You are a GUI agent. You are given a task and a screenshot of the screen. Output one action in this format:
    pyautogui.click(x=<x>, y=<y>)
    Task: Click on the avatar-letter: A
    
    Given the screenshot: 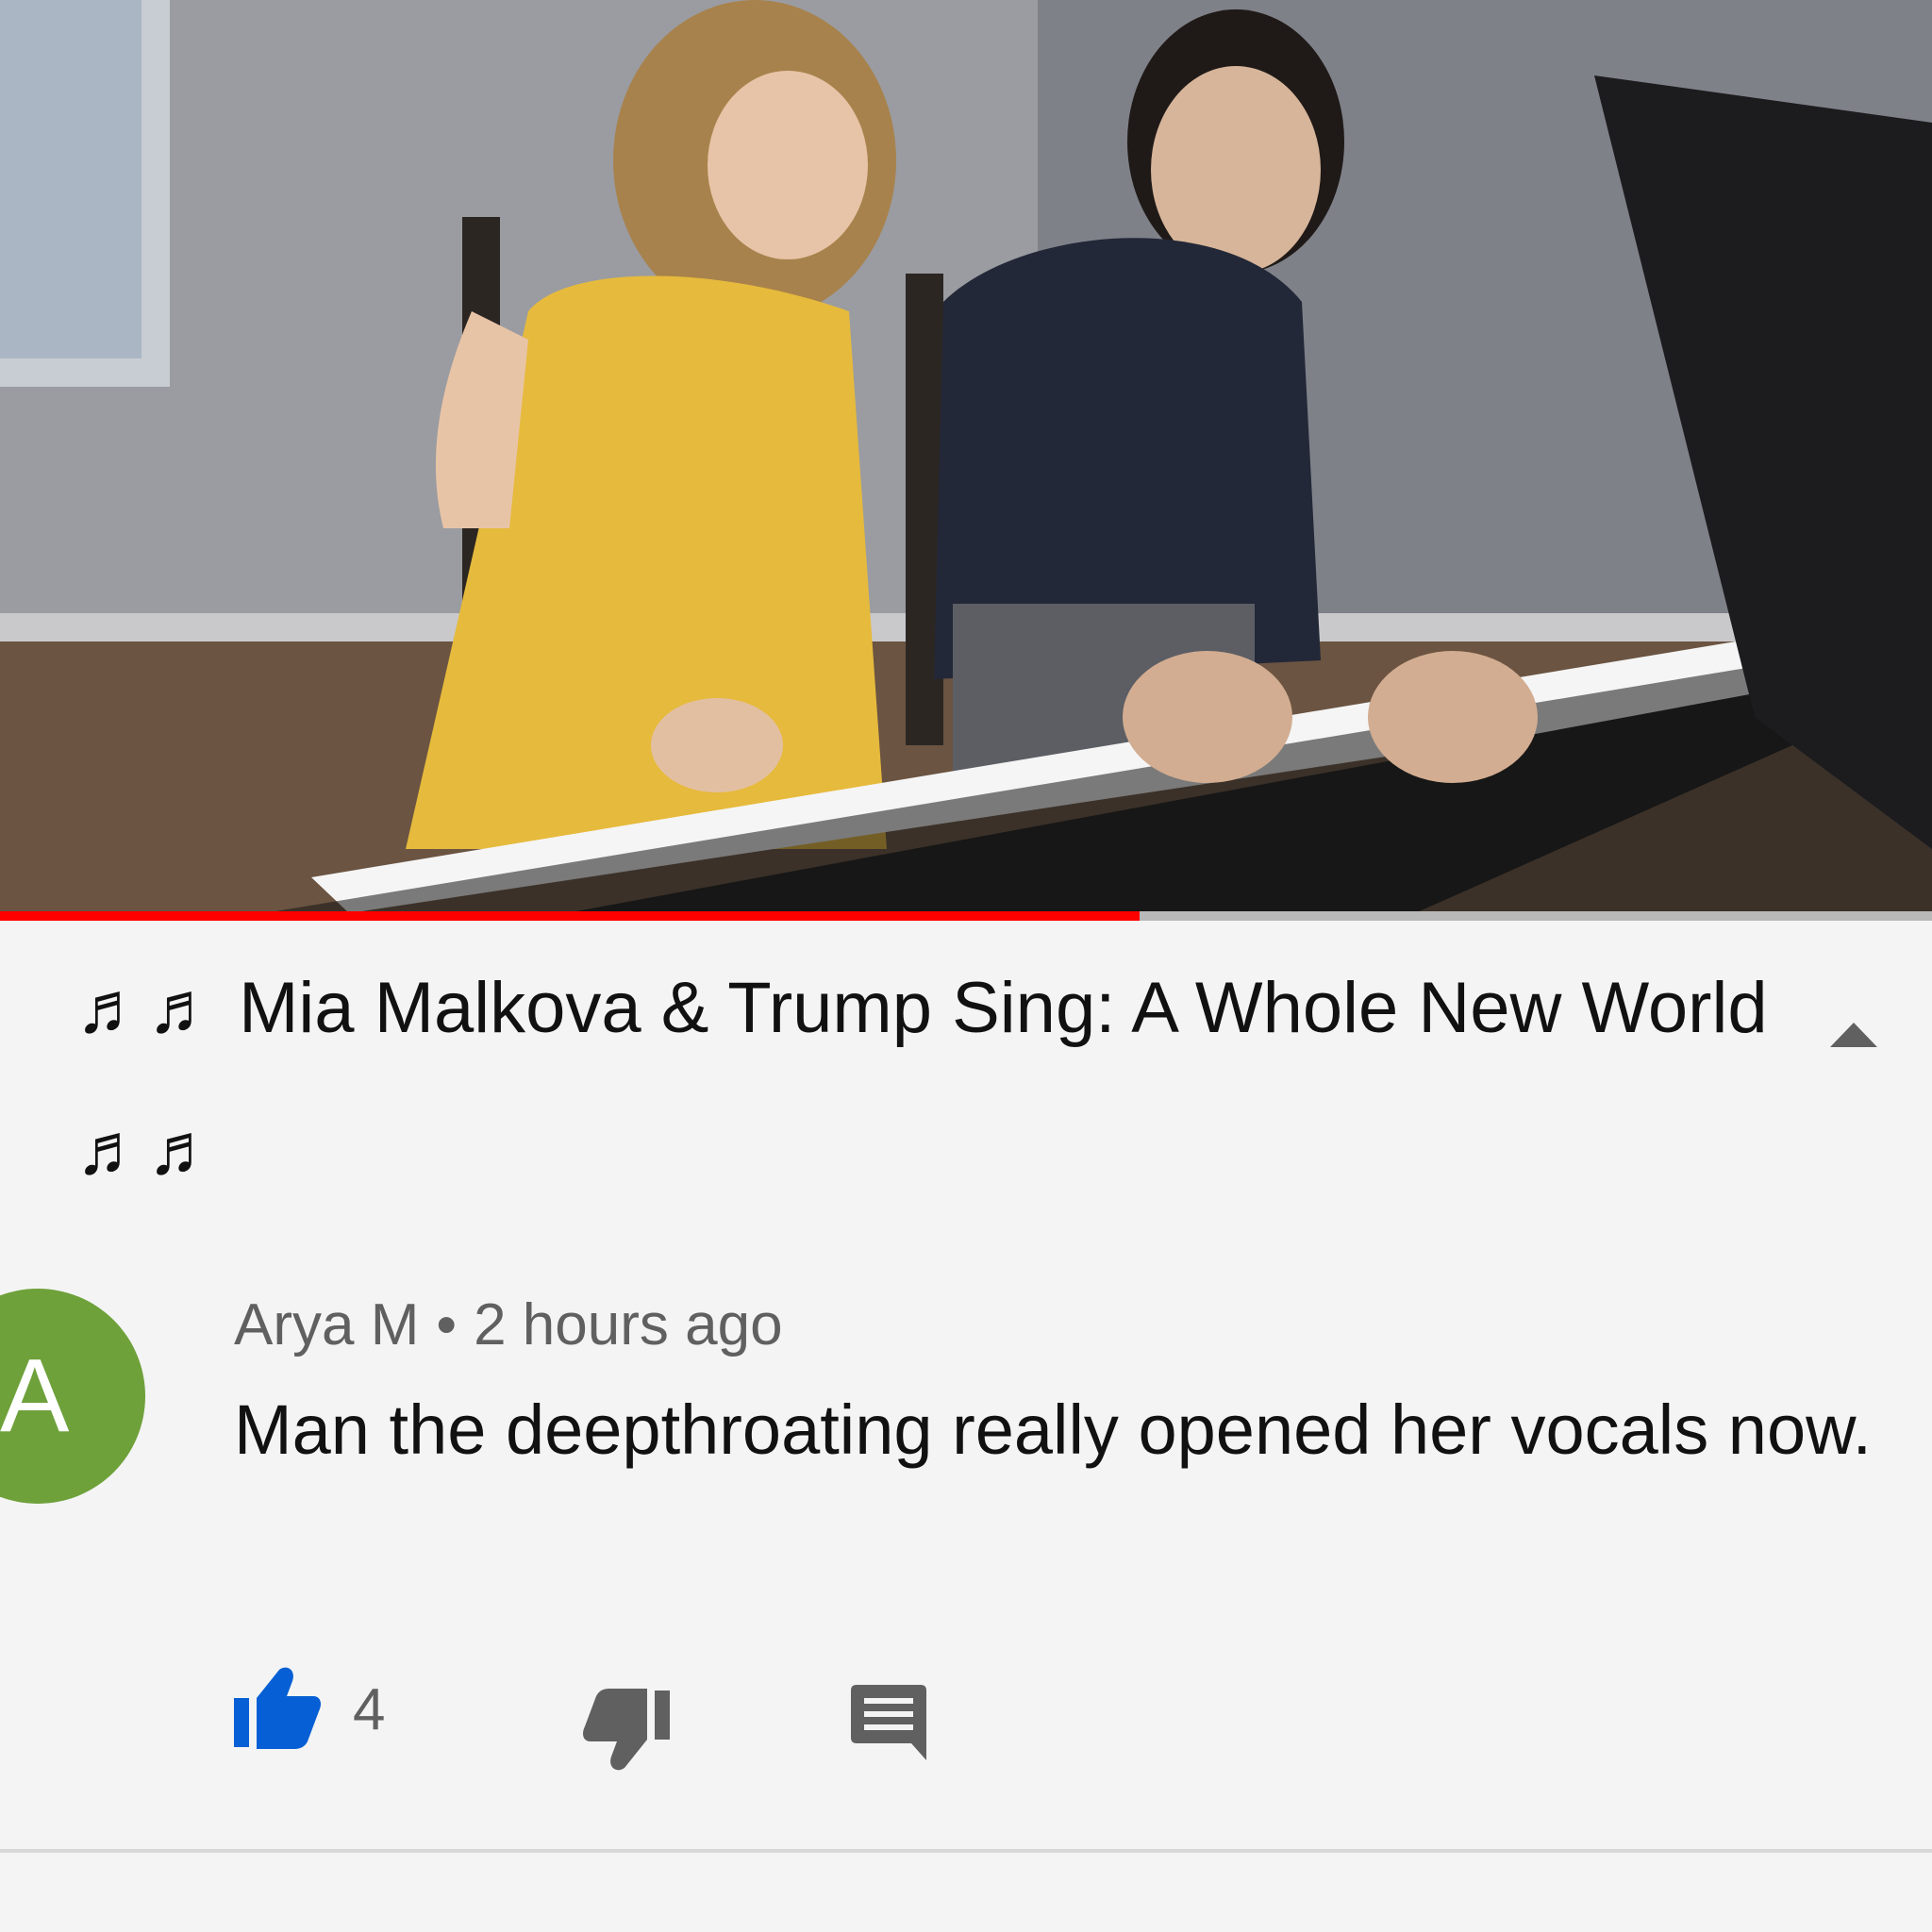 What is the action you would take?
    pyautogui.click(x=35, y=1396)
    